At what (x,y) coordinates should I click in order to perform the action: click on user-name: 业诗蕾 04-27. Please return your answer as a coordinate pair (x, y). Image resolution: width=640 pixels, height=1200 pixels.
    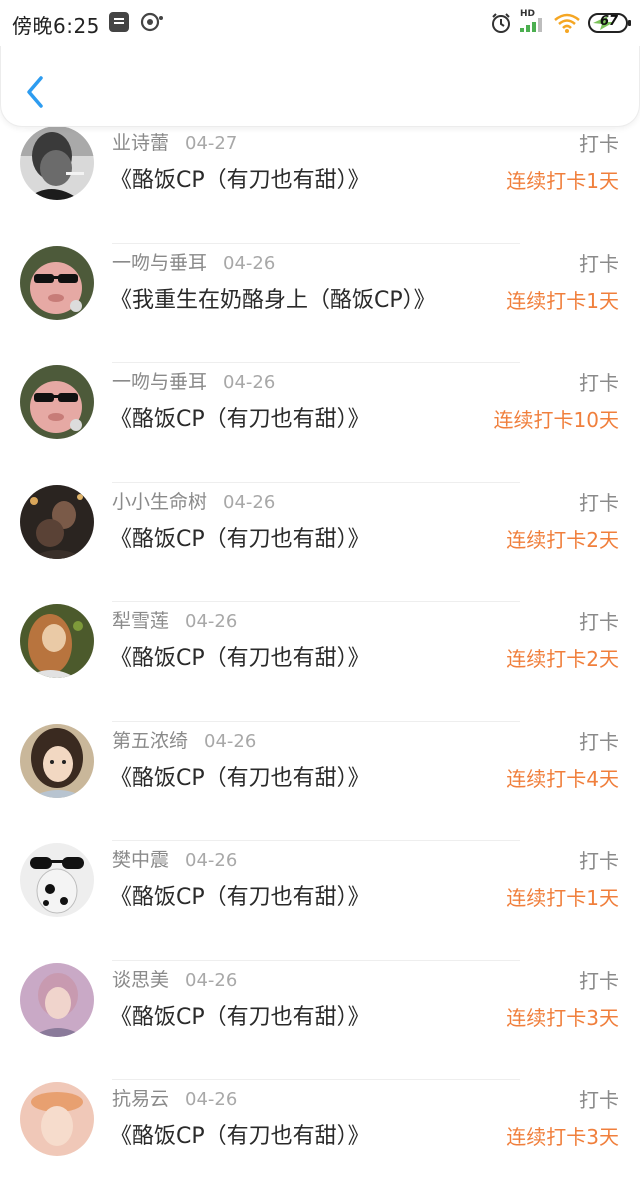
    Looking at the image, I should click on (174, 141).